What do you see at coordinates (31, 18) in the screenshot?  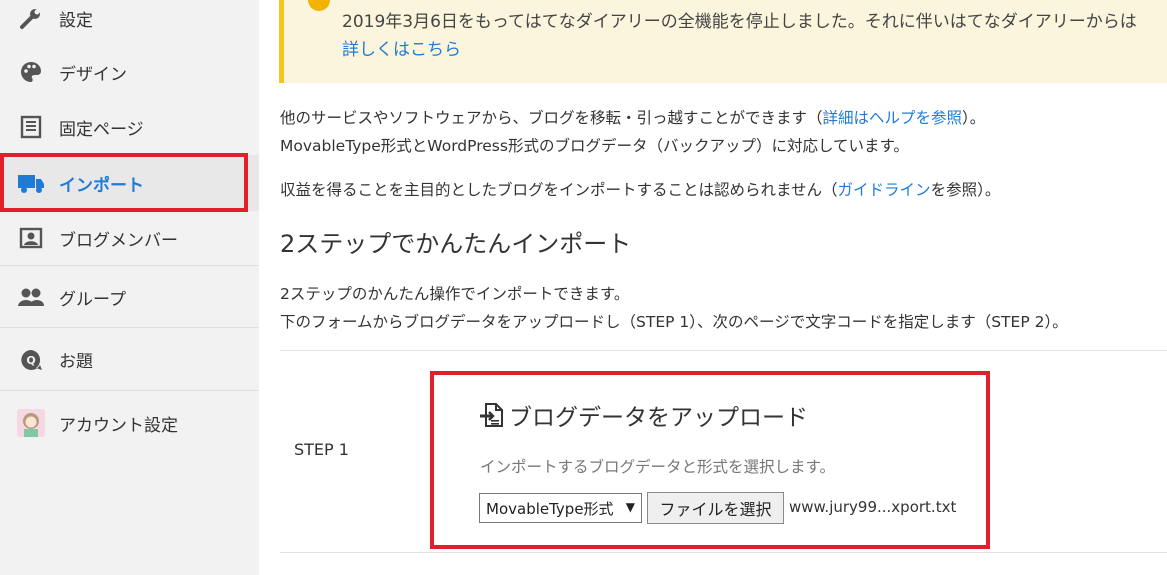 I see `wrench-icon` at bounding box center [31, 18].